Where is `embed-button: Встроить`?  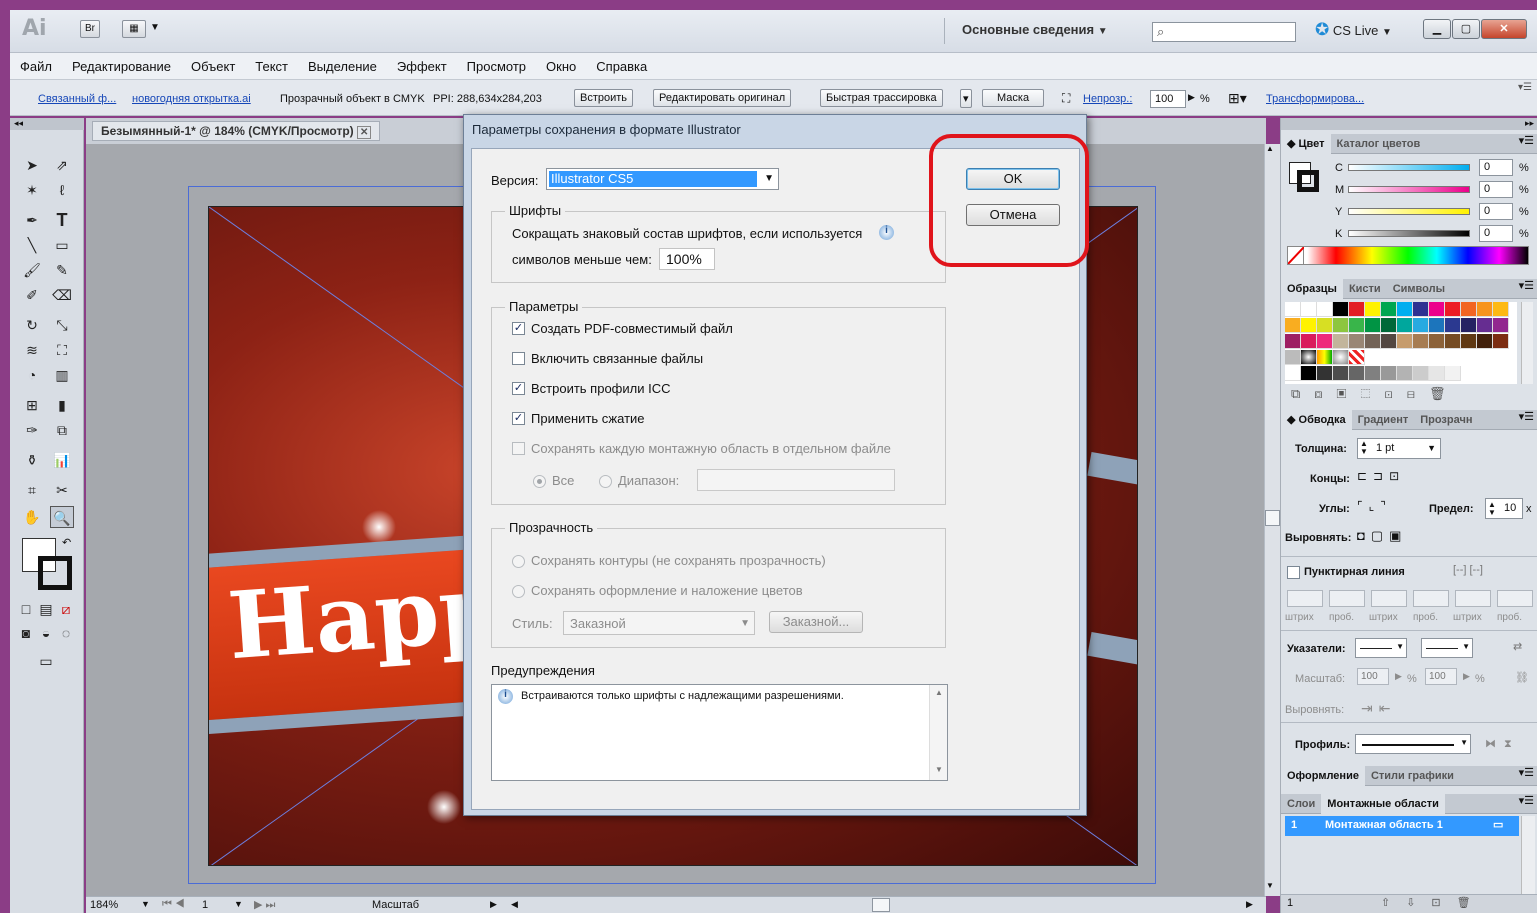
embed-button: Встроить is located at coordinates (604, 98).